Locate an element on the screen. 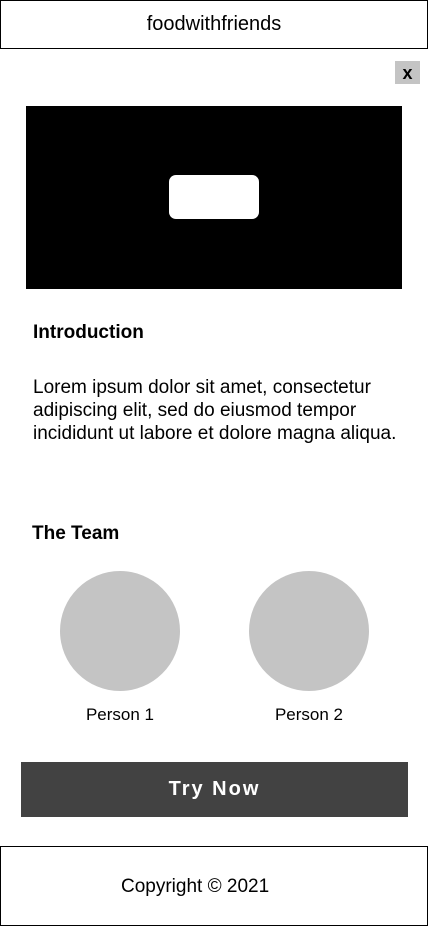 This screenshot has width=428, height=926. person-1-name: Person 1 is located at coordinates (120, 714).